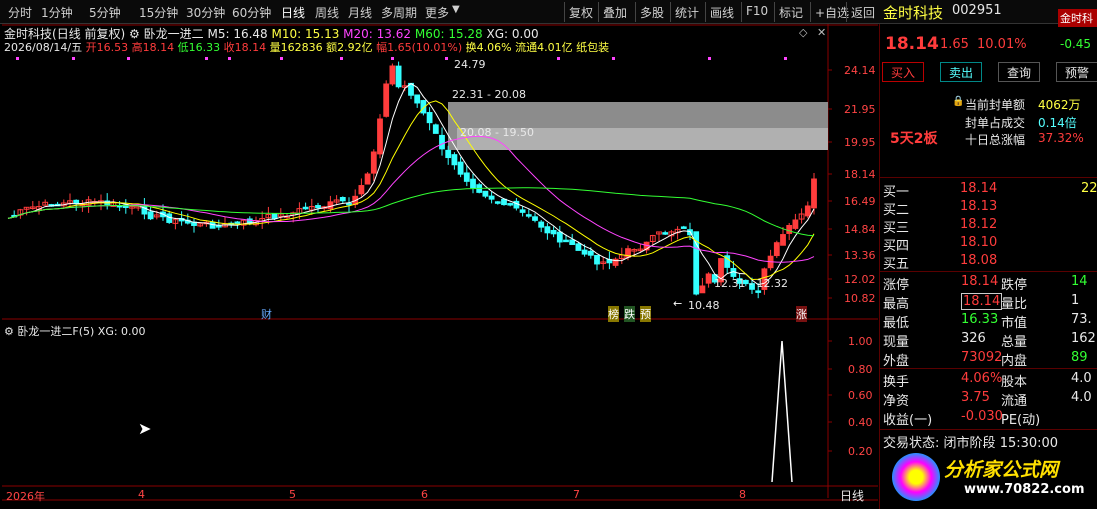 The width and height of the screenshot is (1097, 509). I want to click on stat-value: 4.0, so click(1081, 378).